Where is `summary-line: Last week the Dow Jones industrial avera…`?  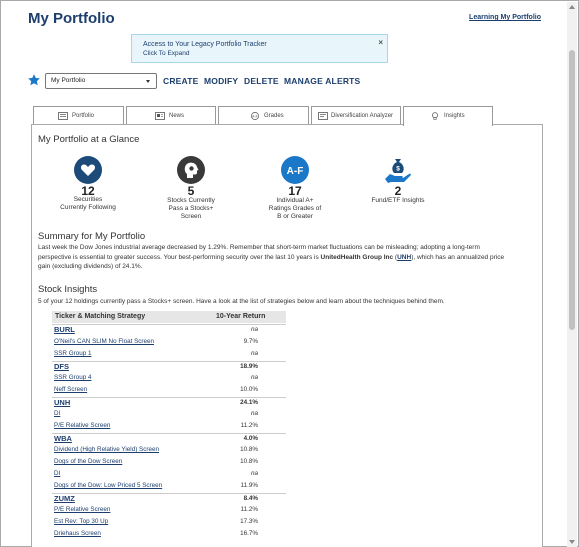 summary-line: Last week the Dow Jones industrial avera… is located at coordinates (259, 247).